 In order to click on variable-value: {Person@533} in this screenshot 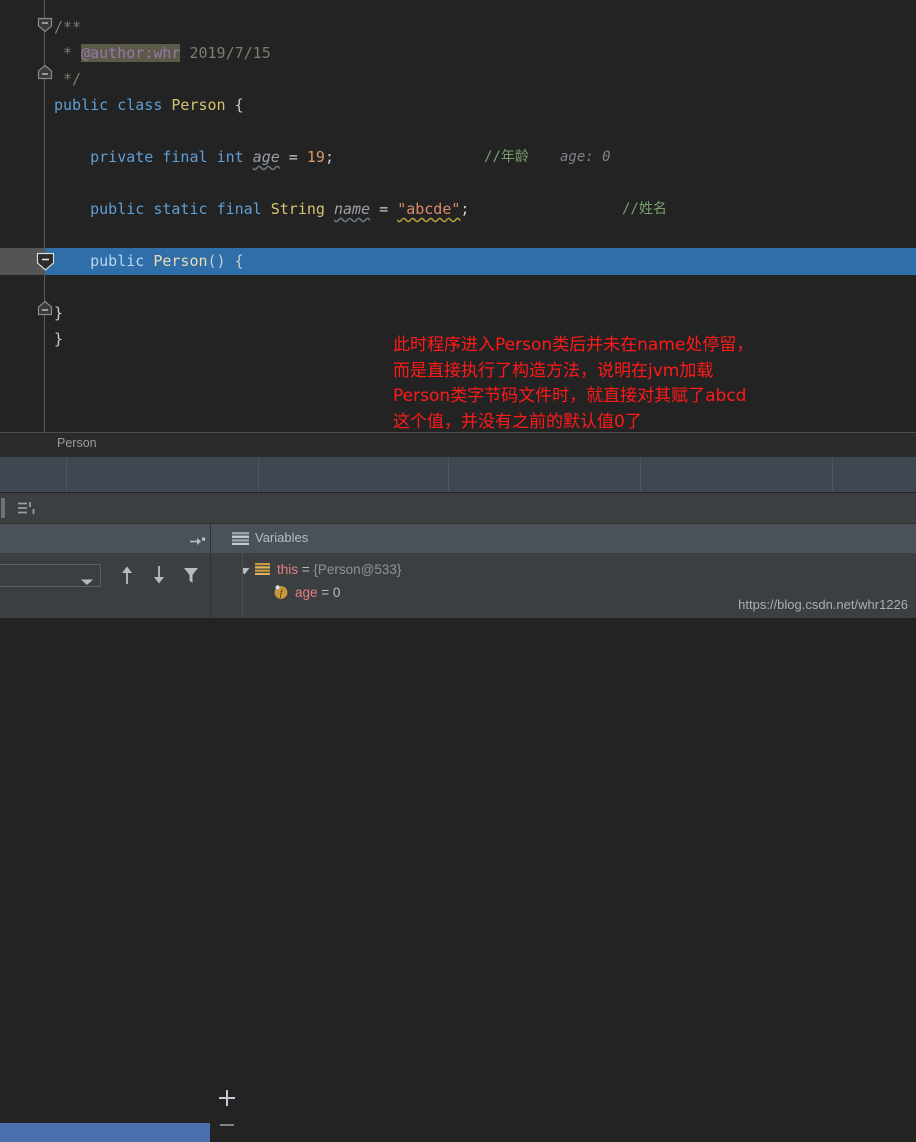, I will do `click(357, 569)`.